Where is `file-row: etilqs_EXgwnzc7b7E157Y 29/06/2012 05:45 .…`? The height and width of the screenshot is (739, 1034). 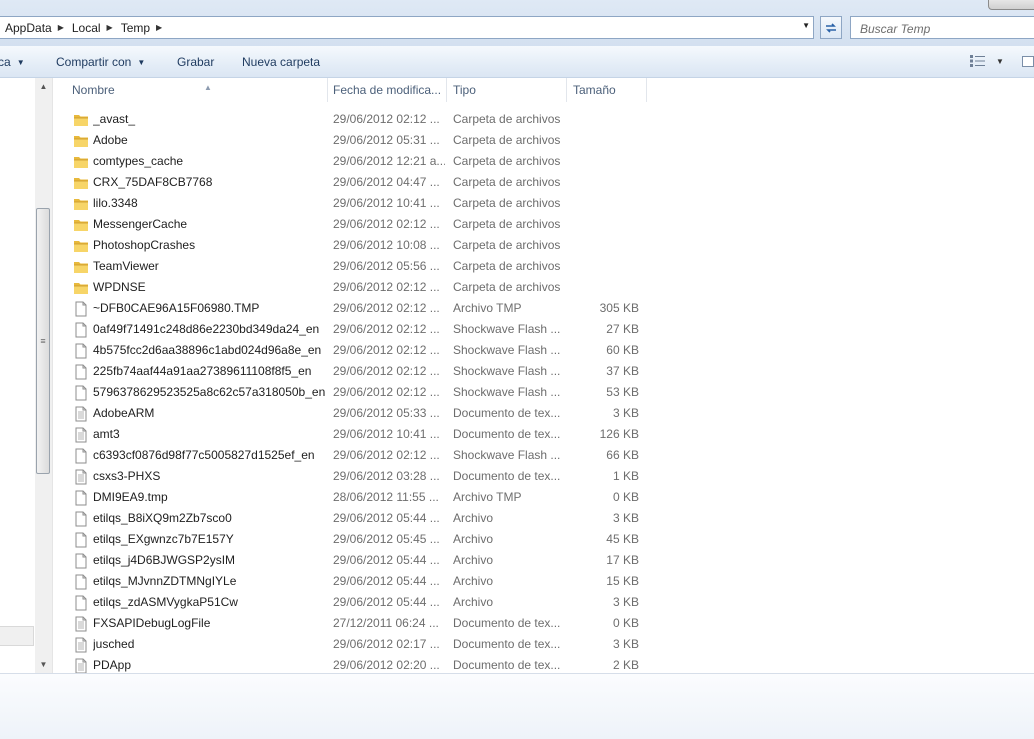
file-row: etilqs_EXgwnzc7b7E157Y 29/06/2012 05:45 .… is located at coordinates (353, 539).